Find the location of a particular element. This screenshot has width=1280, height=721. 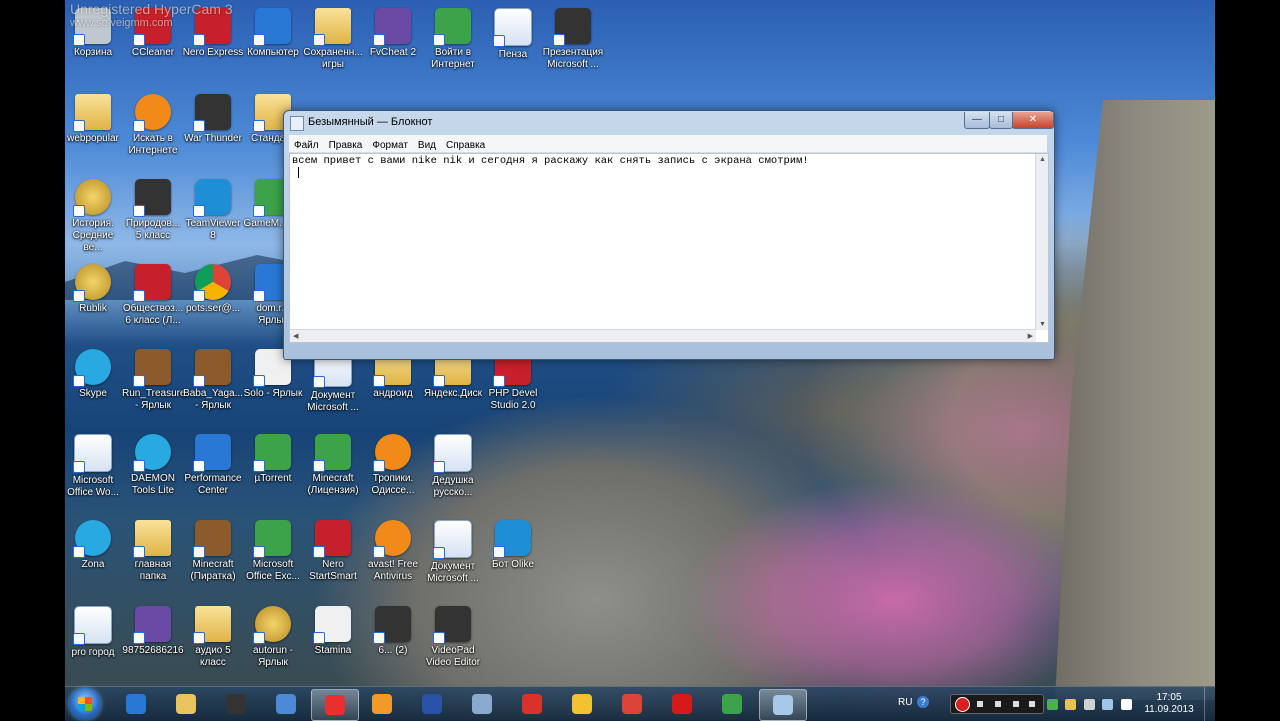

yandex-browser-taskbar-button is located at coordinates (335, 705).